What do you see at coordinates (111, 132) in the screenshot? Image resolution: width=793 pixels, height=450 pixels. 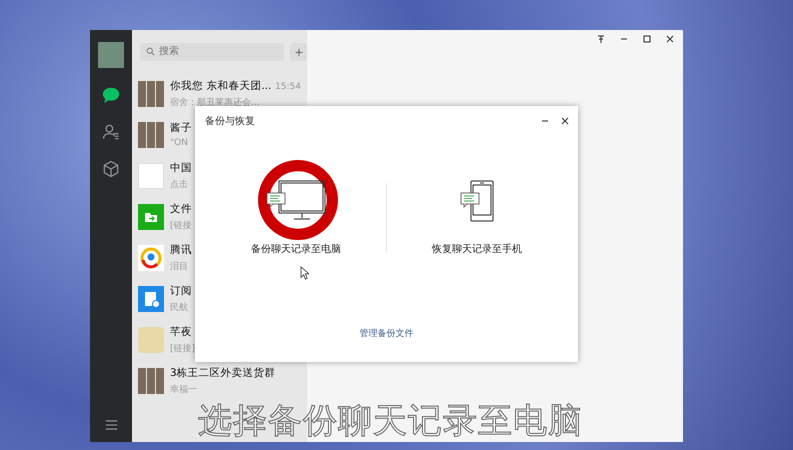 I see `contacts-icon` at bounding box center [111, 132].